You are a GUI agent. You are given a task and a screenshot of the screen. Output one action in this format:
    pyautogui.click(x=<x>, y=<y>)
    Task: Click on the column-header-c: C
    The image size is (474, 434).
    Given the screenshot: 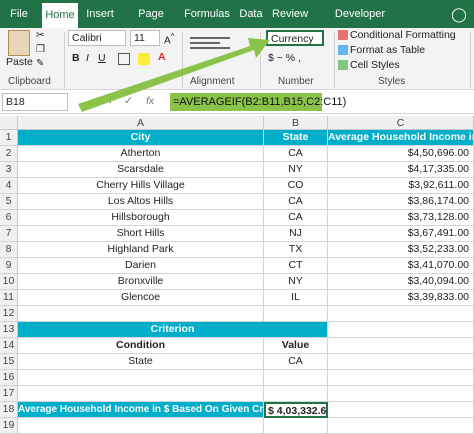 What is the action you would take?
    pyautogui.click(x=401, y=123)
    